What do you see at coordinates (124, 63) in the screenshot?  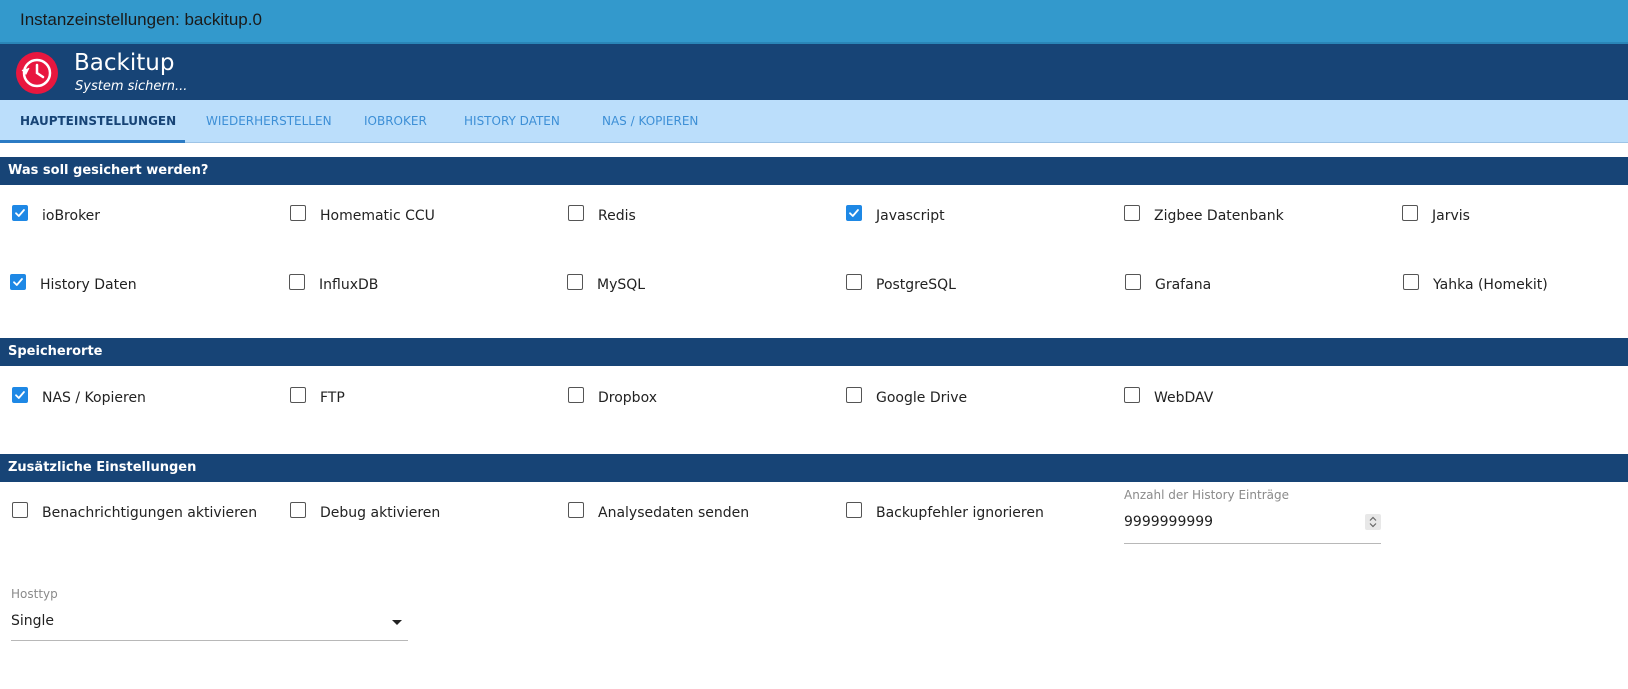 I see `app-name: Backitup` at bounding box center [124, 63].